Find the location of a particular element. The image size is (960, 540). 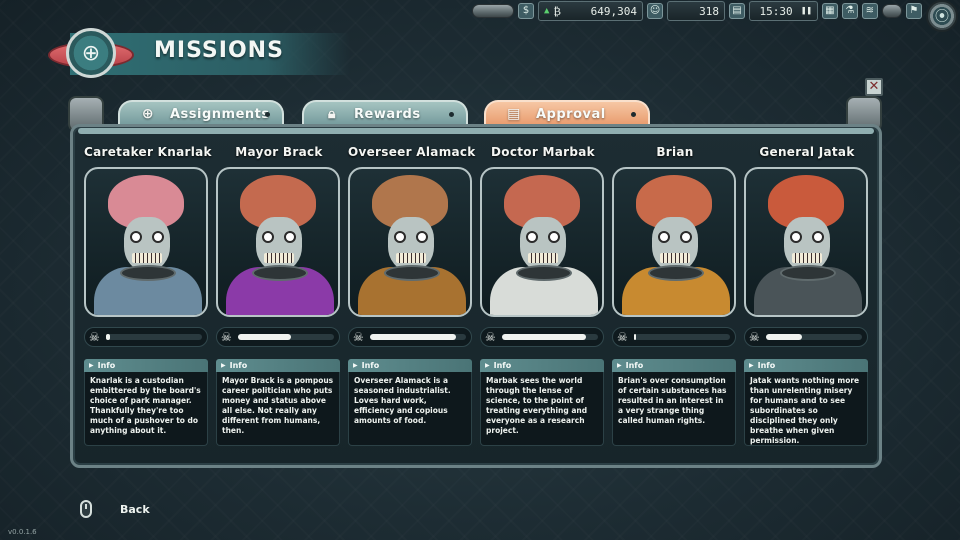

time-value: 15:30 is located at coordinates (776, 11).